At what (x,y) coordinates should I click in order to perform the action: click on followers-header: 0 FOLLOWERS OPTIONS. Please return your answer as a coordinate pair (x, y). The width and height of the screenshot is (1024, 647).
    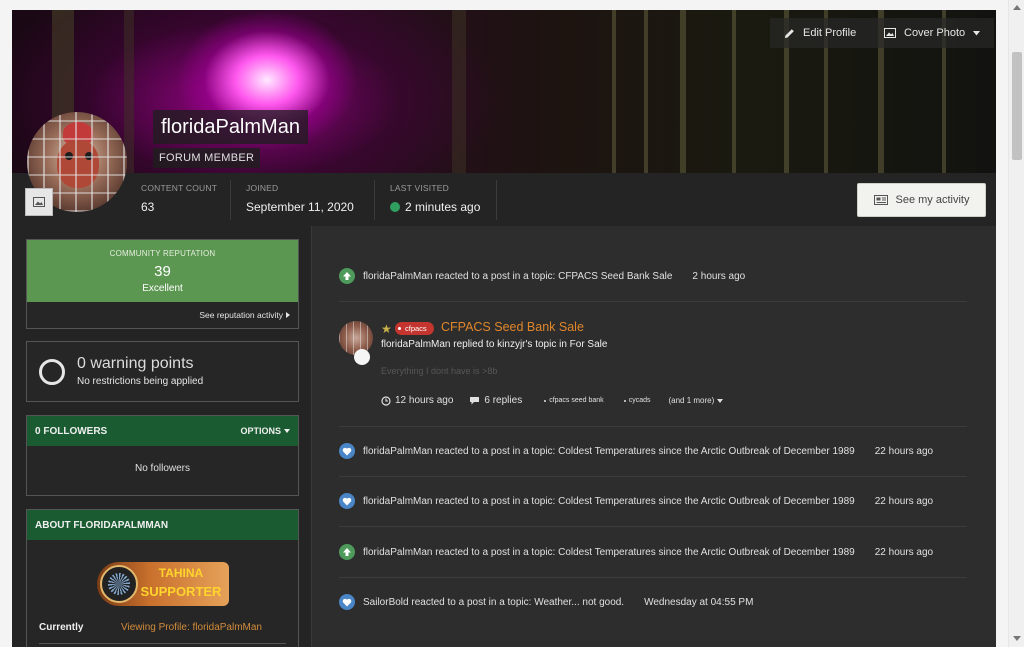
    Looking at the image, I should click on (162, 431).